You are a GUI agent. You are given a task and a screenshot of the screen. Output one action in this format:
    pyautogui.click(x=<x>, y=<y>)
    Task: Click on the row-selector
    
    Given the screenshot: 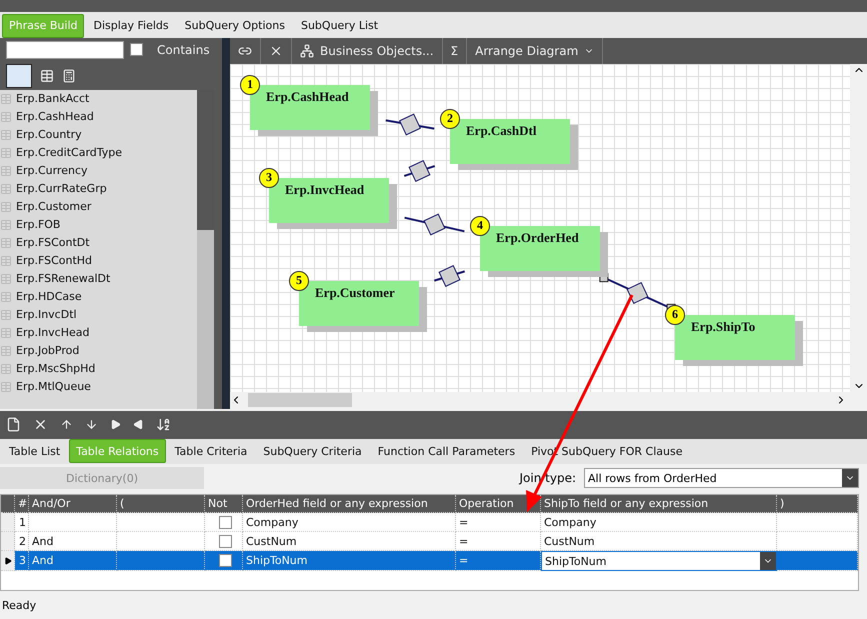 What is the action you would take?
    pyautogui.click(x=8, y=561)
    